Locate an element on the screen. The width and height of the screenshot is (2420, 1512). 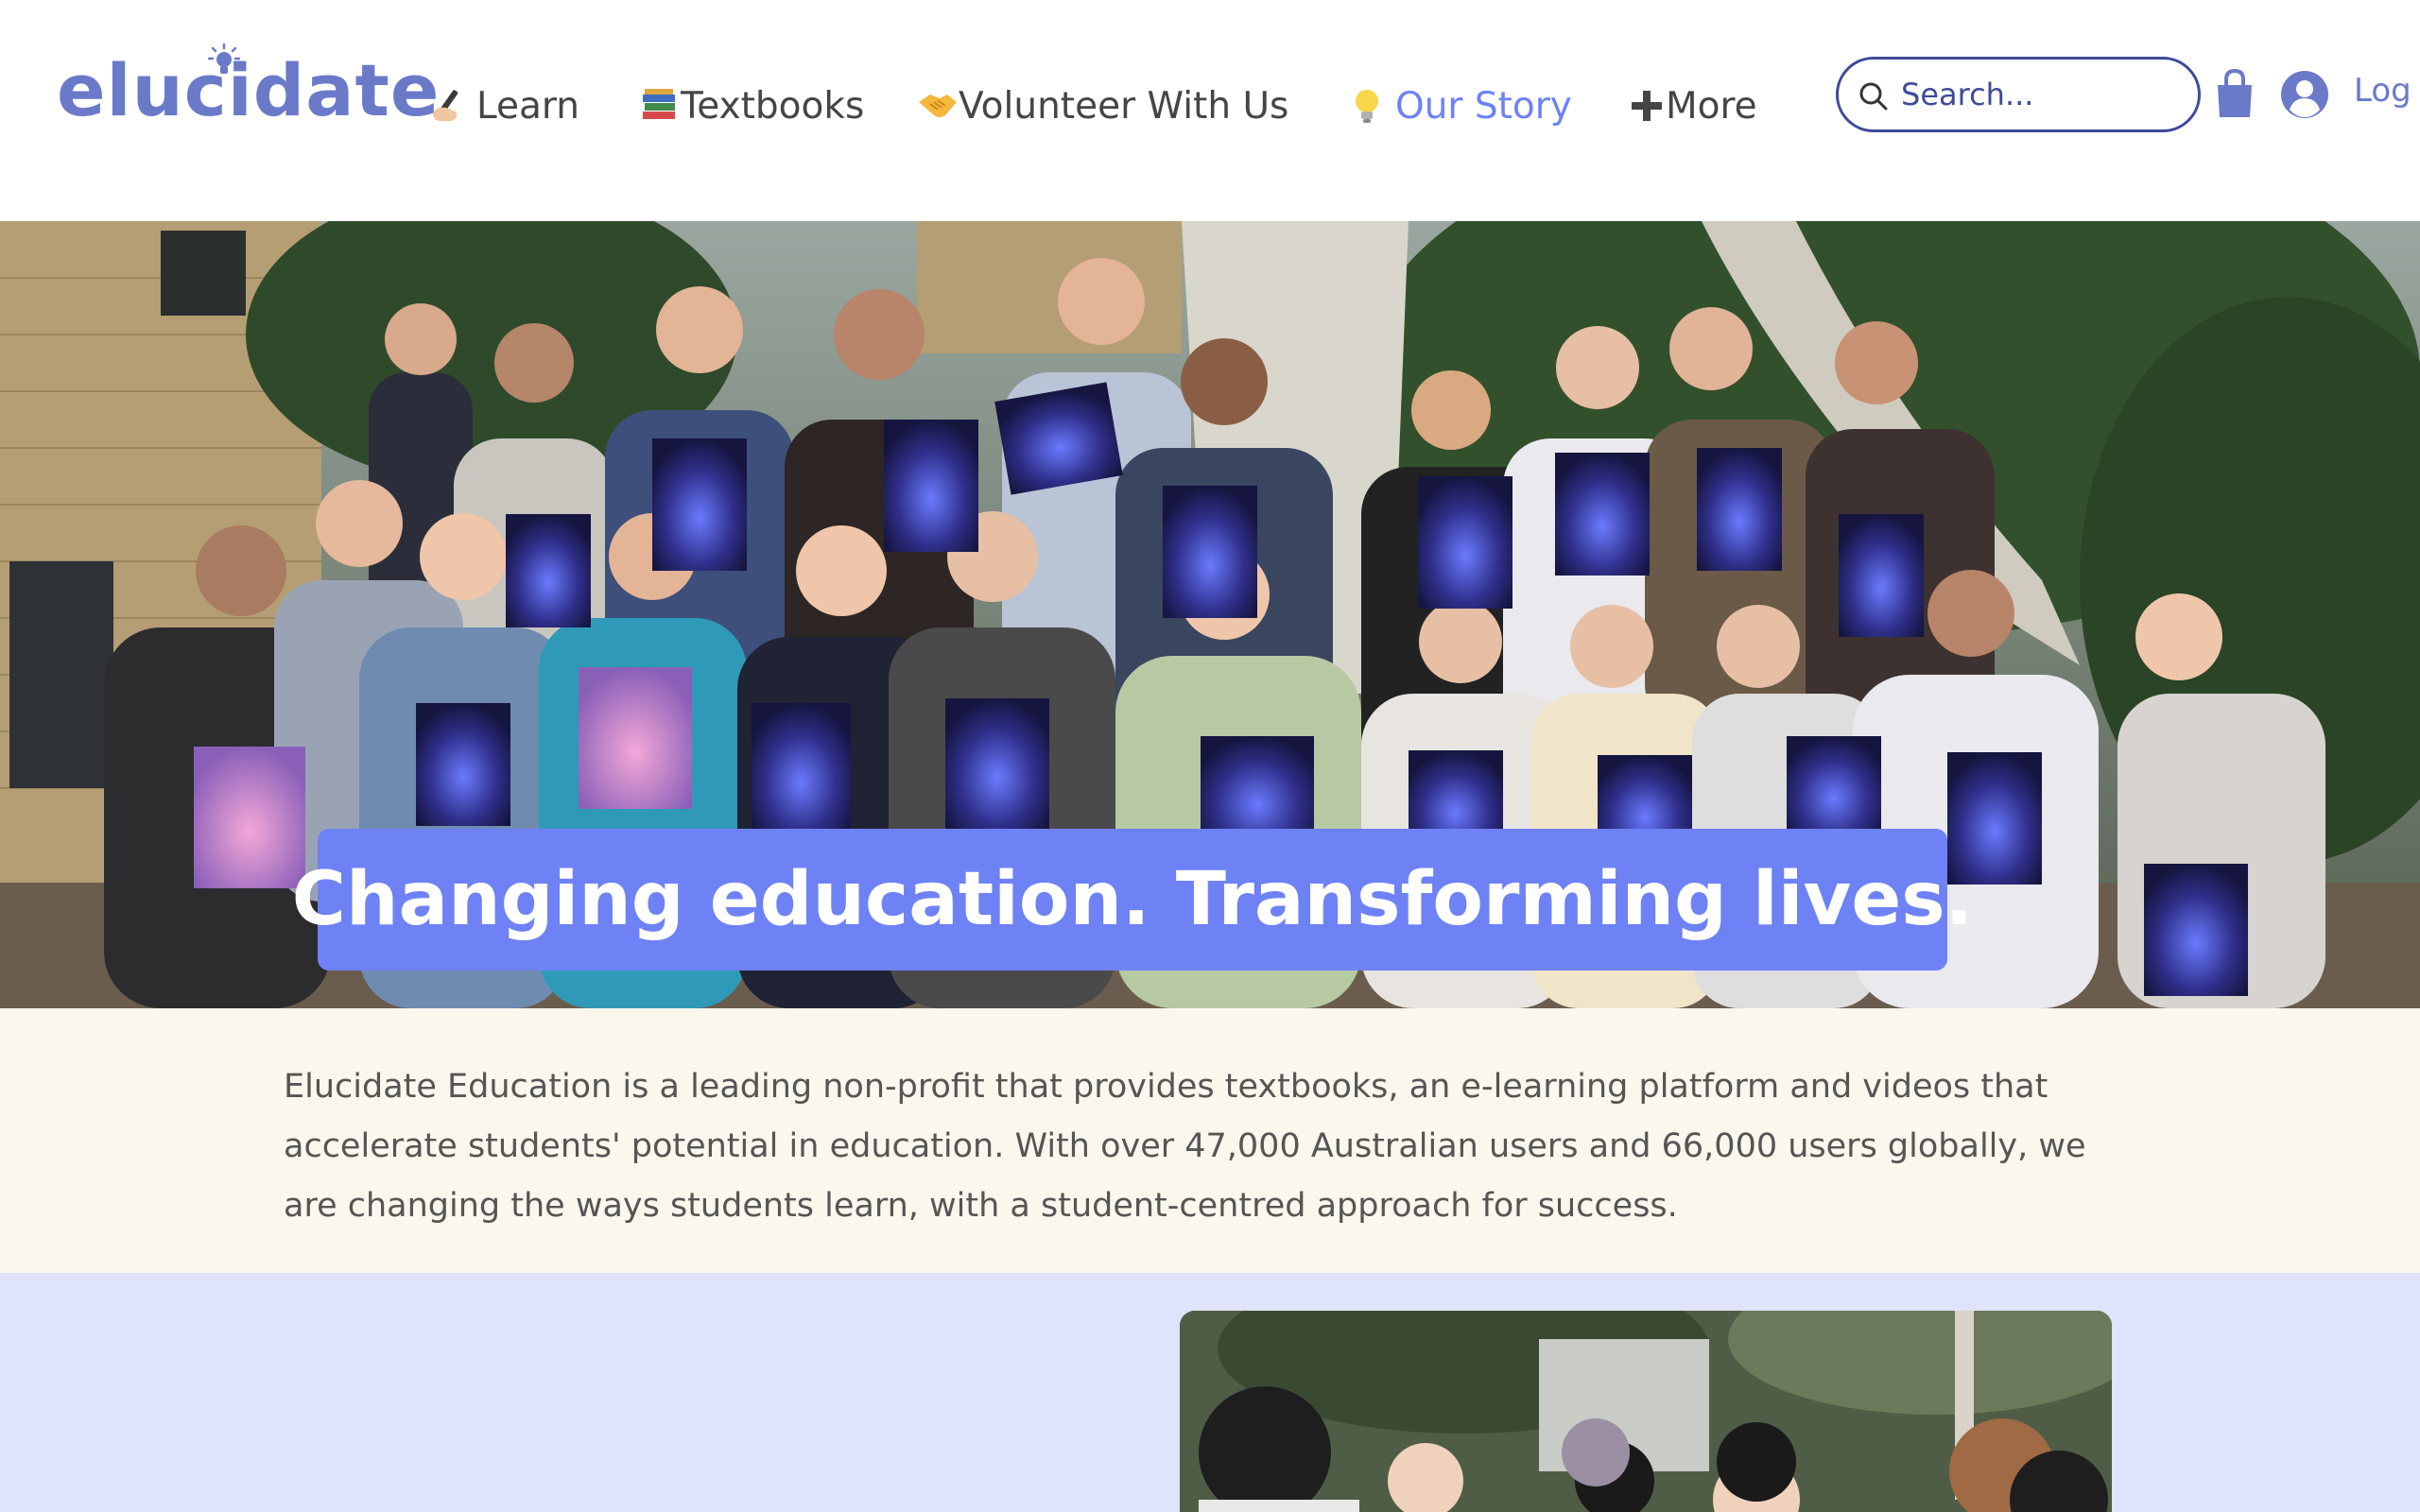
nav-label: Our Story is located at coordinates (1483, 106).